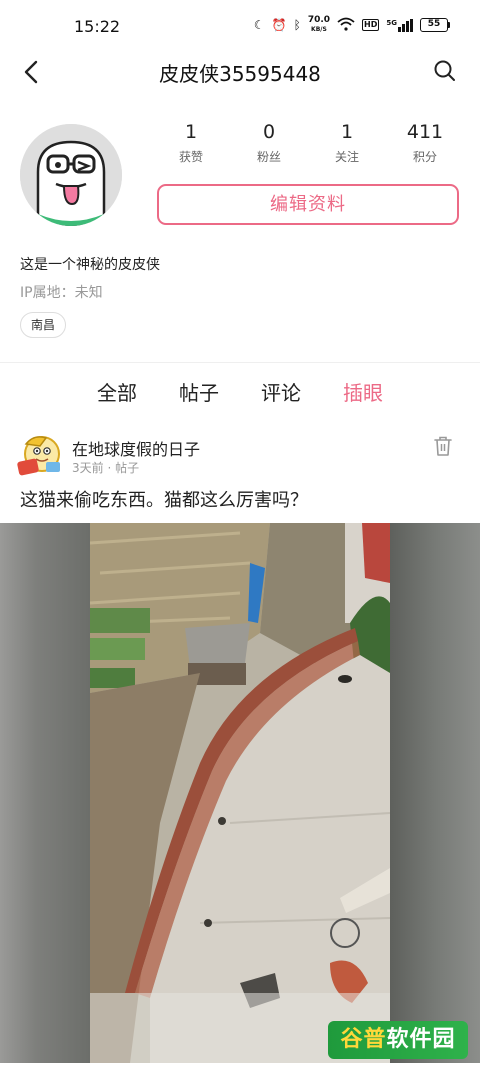 The width and height of the screenshot is (480, 1072). What do you see at coordinates (443, 446) in the screenshot?
I see `trash-icon` at bounding box center [443, 446].